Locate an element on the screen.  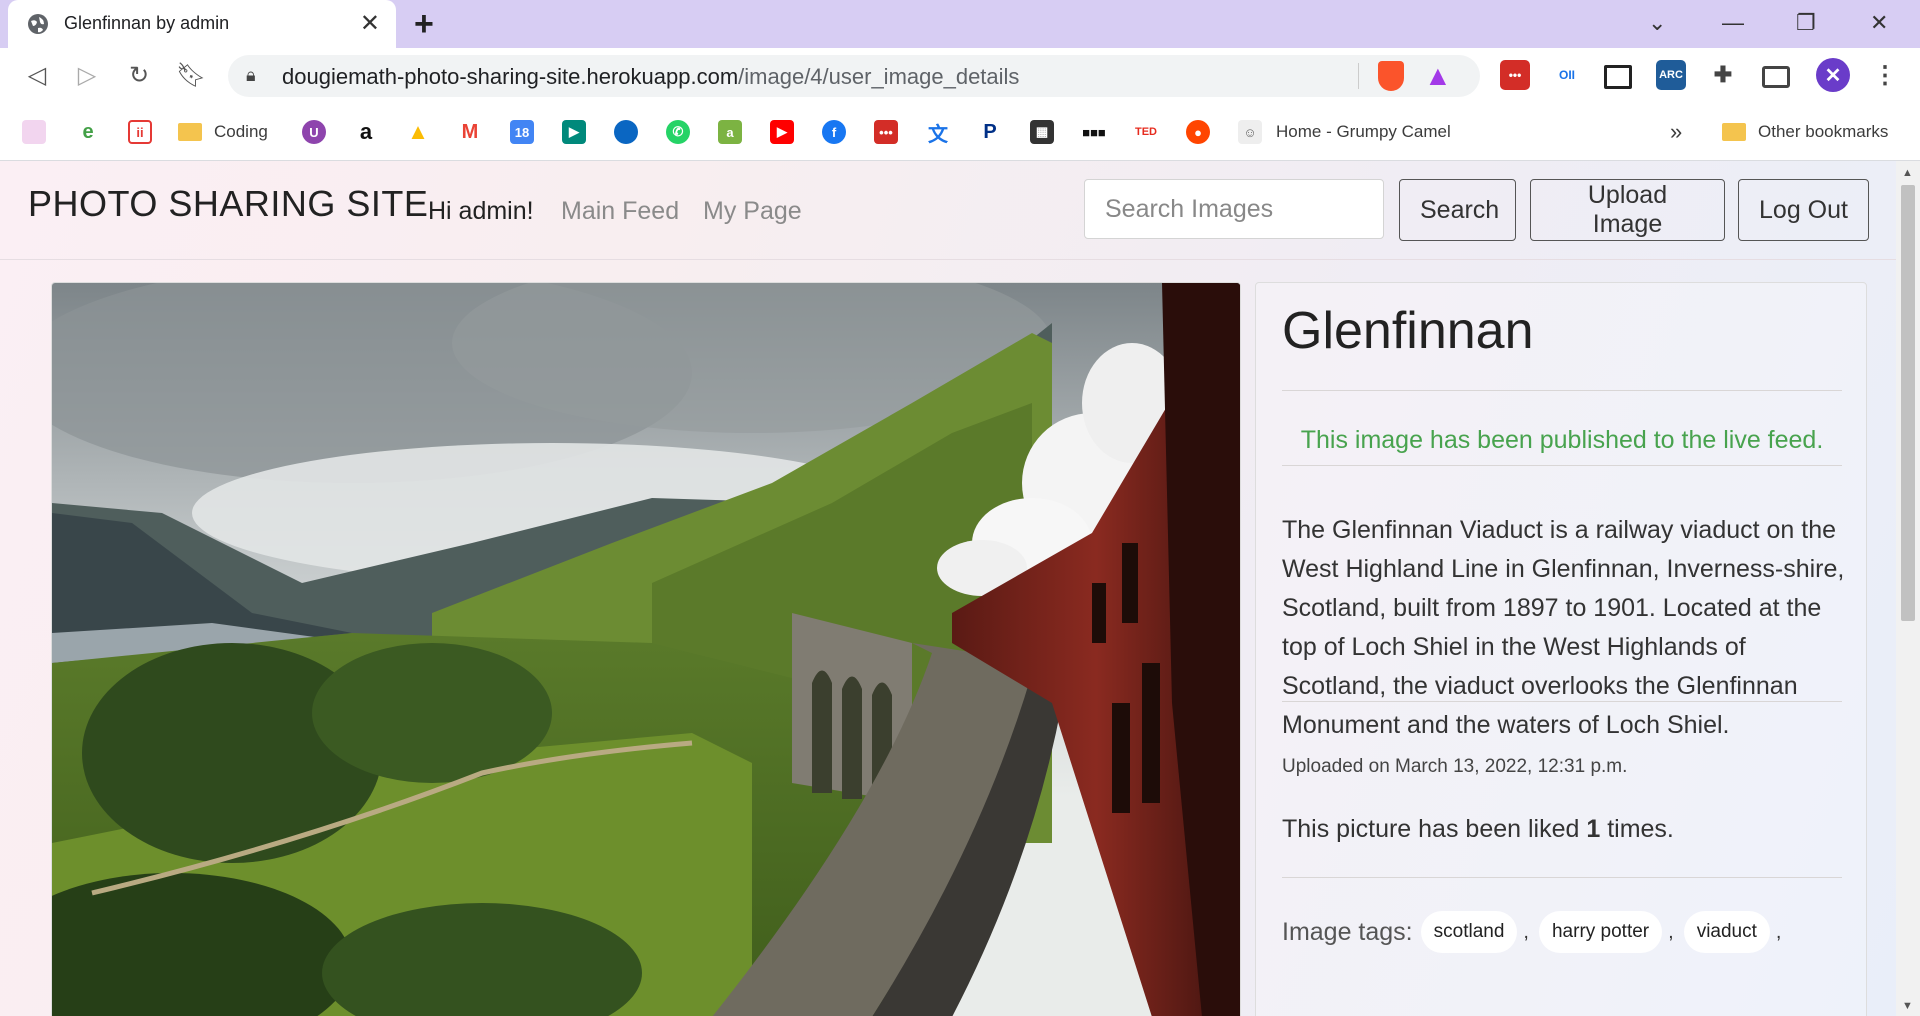
logout-button: Log Out is located at coordinates (1803, 210).